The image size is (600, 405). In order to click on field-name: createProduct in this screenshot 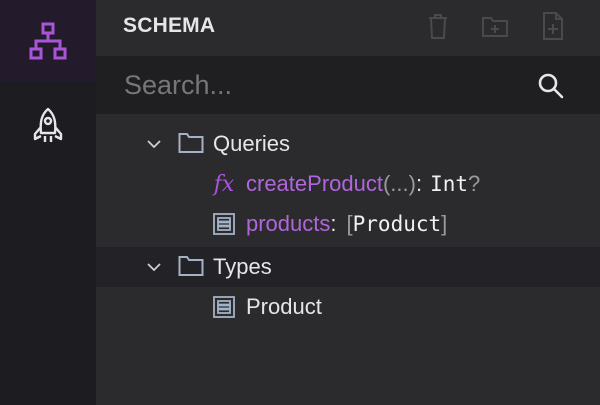, I will do `click(314, 183)`.